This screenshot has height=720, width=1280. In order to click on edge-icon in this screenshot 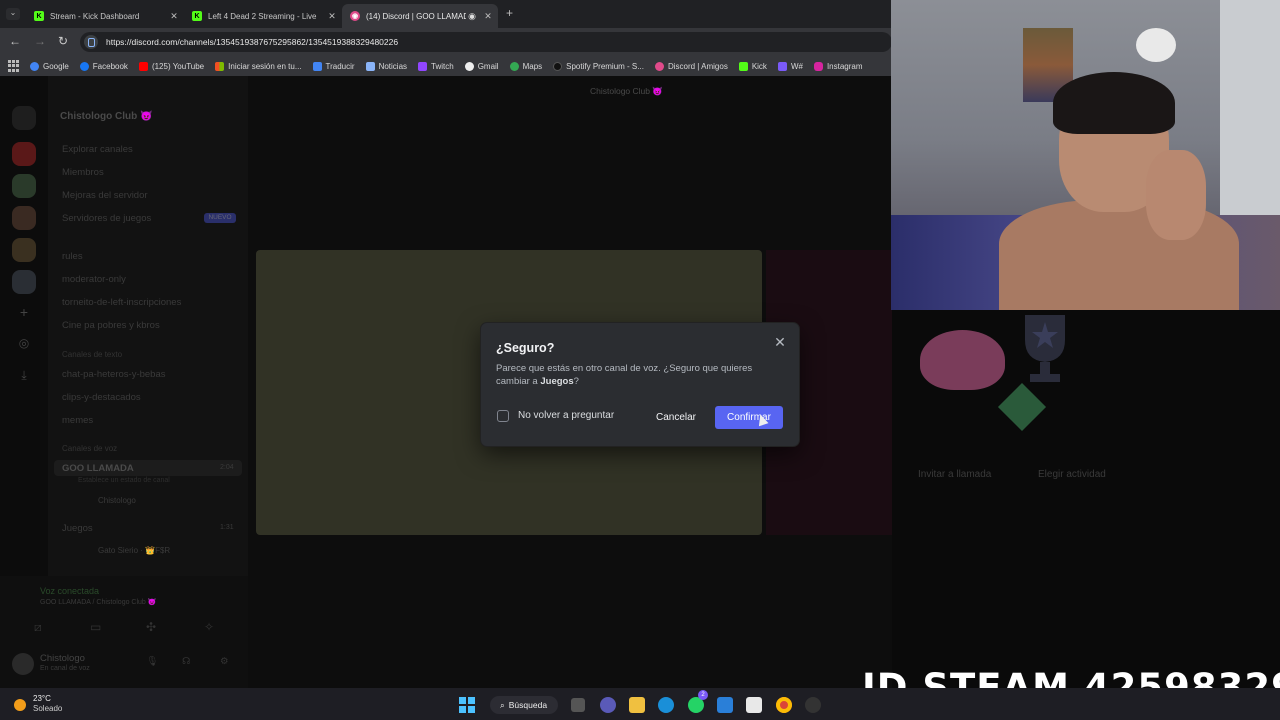, I will do `click(666, 705)`.